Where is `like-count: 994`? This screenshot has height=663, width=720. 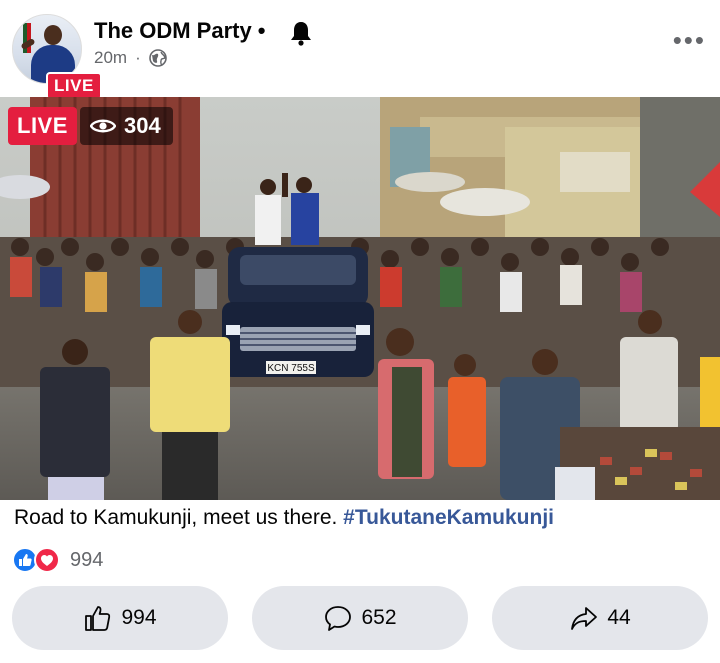 like-count: 994 is located at coordinates (139, 617).